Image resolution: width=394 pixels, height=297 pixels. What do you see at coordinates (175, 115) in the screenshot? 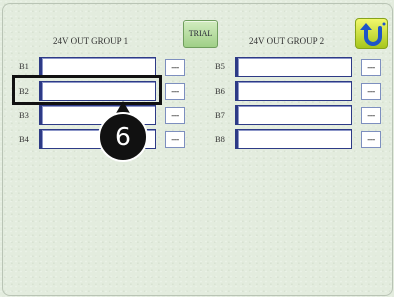
I see `select-button-b3: ---` at bounding box center [175, 115].